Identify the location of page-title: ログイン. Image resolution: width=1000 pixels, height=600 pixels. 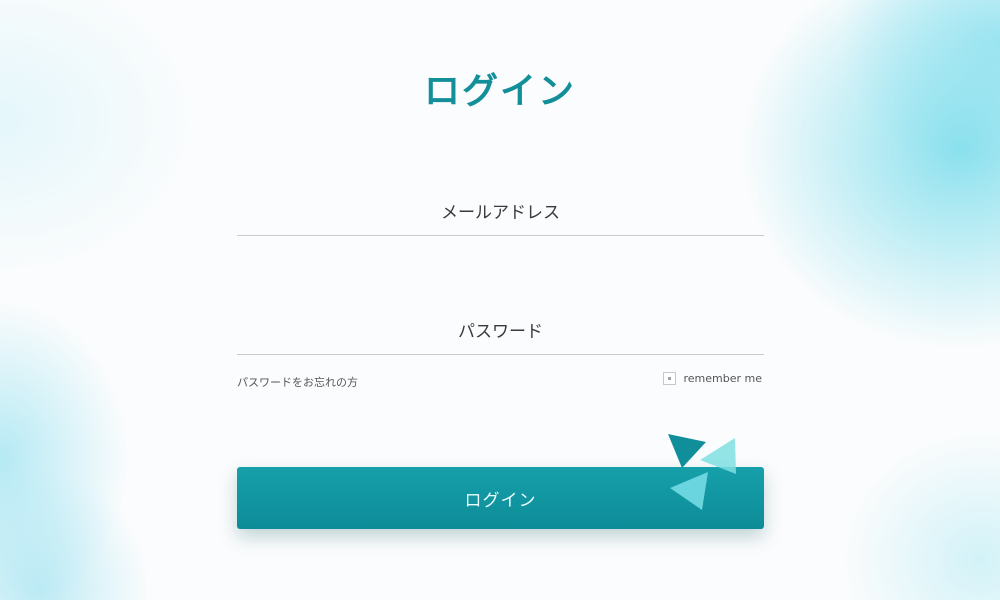
(499, 91).